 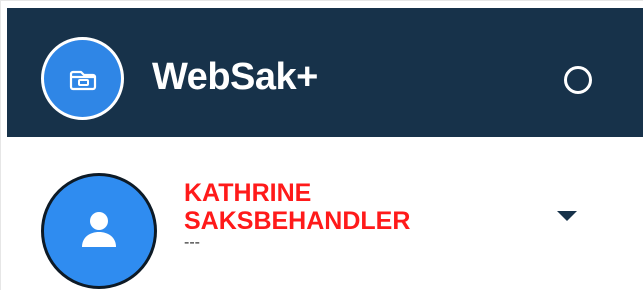 What do you see at coordinates (192, 242) in the screenshot?
I see `user-subtitle: ---` at bounding box center [192, 242].